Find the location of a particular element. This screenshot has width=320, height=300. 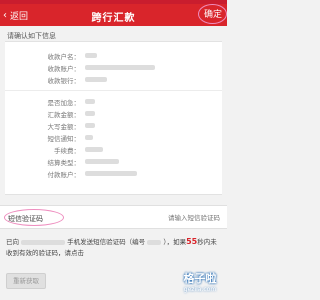

row-label: 是否加急： is located at coordinates (64, 103).